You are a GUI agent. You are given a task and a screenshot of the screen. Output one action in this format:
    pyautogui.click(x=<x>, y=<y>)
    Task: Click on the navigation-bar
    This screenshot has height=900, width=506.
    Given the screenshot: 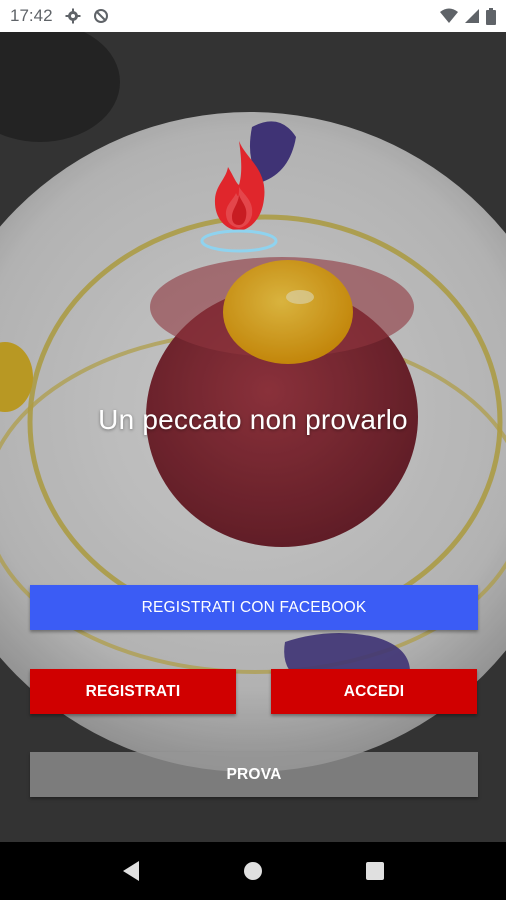 What is the action you would take?
    pyautogui.click(x=253, y=871)
    